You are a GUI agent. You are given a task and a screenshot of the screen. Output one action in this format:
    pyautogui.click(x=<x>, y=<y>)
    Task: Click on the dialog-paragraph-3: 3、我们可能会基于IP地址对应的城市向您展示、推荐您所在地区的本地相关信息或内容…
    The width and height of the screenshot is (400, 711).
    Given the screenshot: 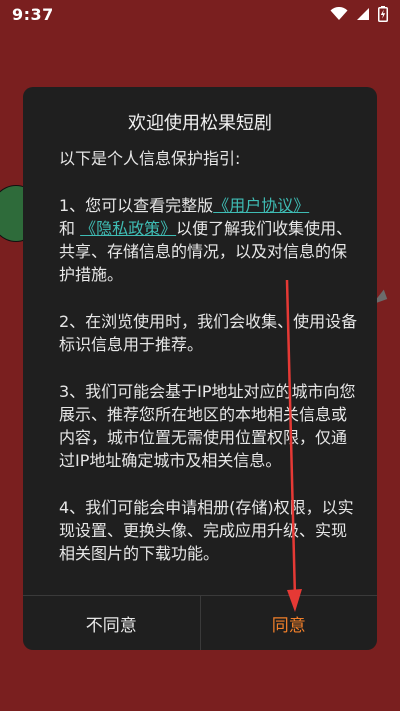 What is the action you would take?
    pyautogui.click(x=207, y=426)
    